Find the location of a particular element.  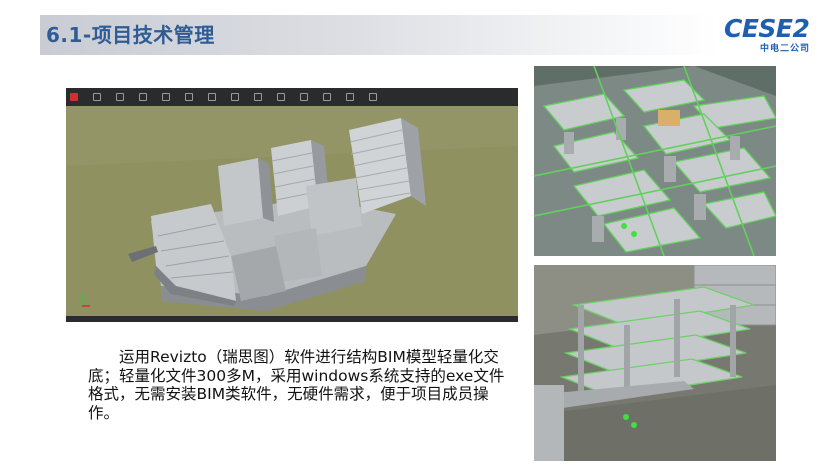

camera-icon is located at coordinates (120, 97).